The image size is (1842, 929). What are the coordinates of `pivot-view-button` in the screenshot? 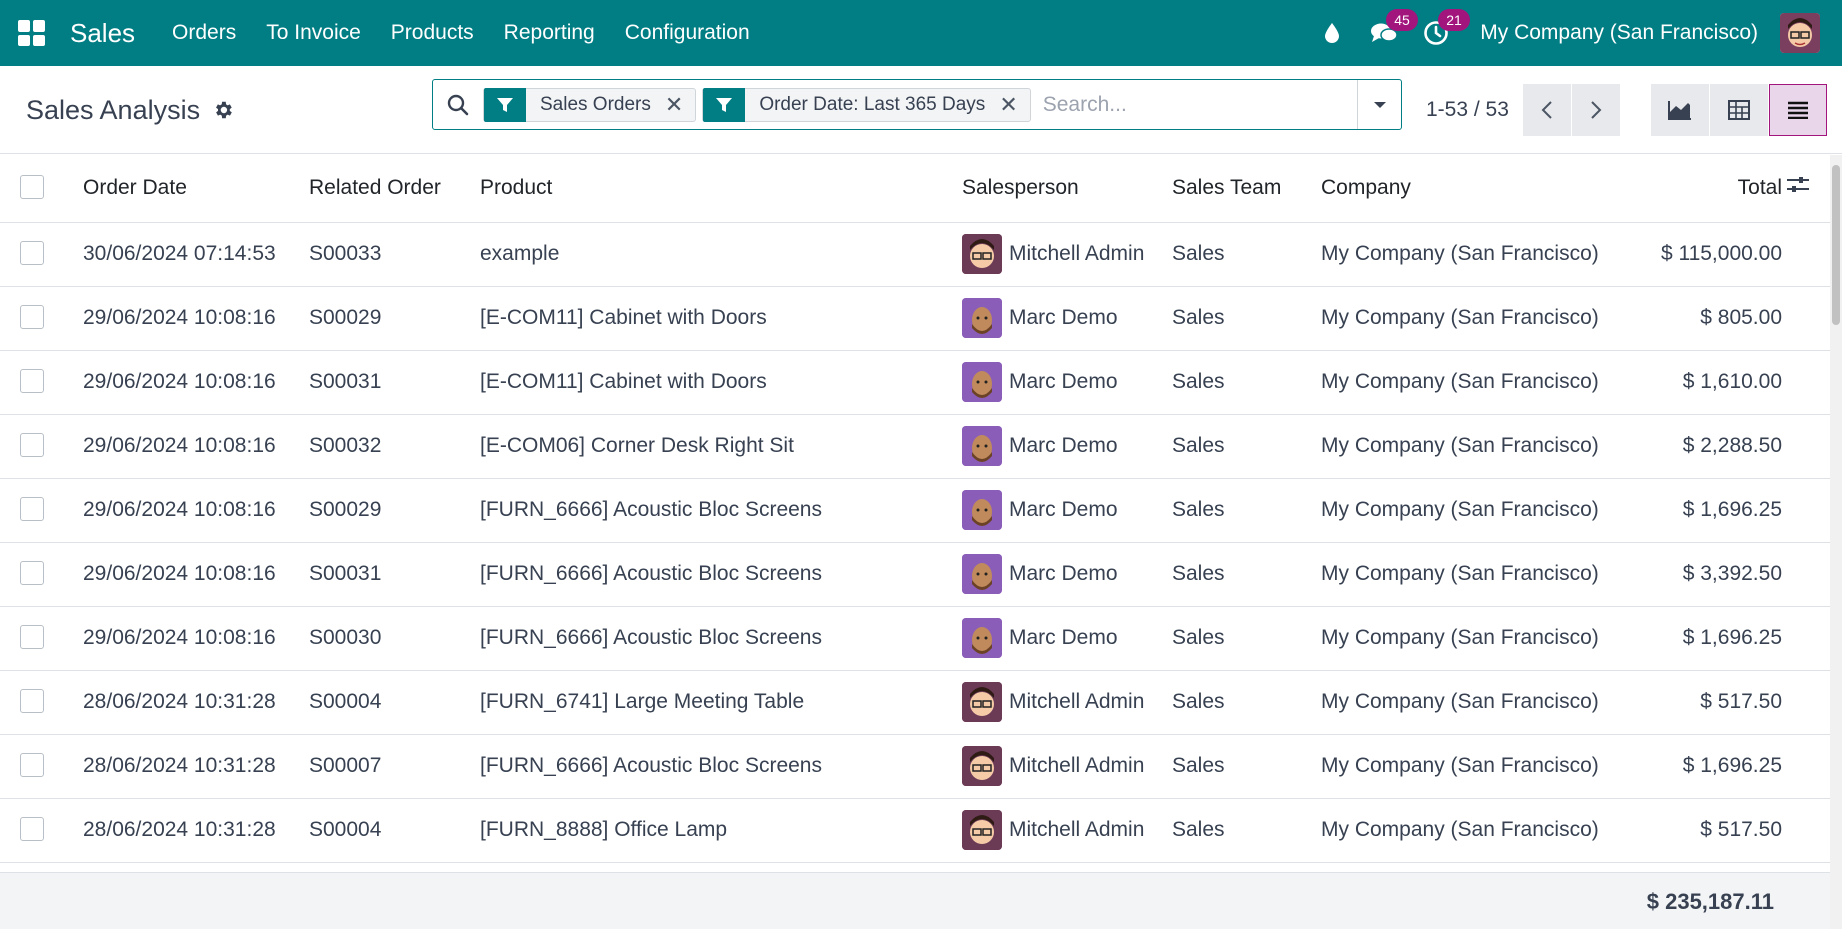 It's located at (1739, 110).